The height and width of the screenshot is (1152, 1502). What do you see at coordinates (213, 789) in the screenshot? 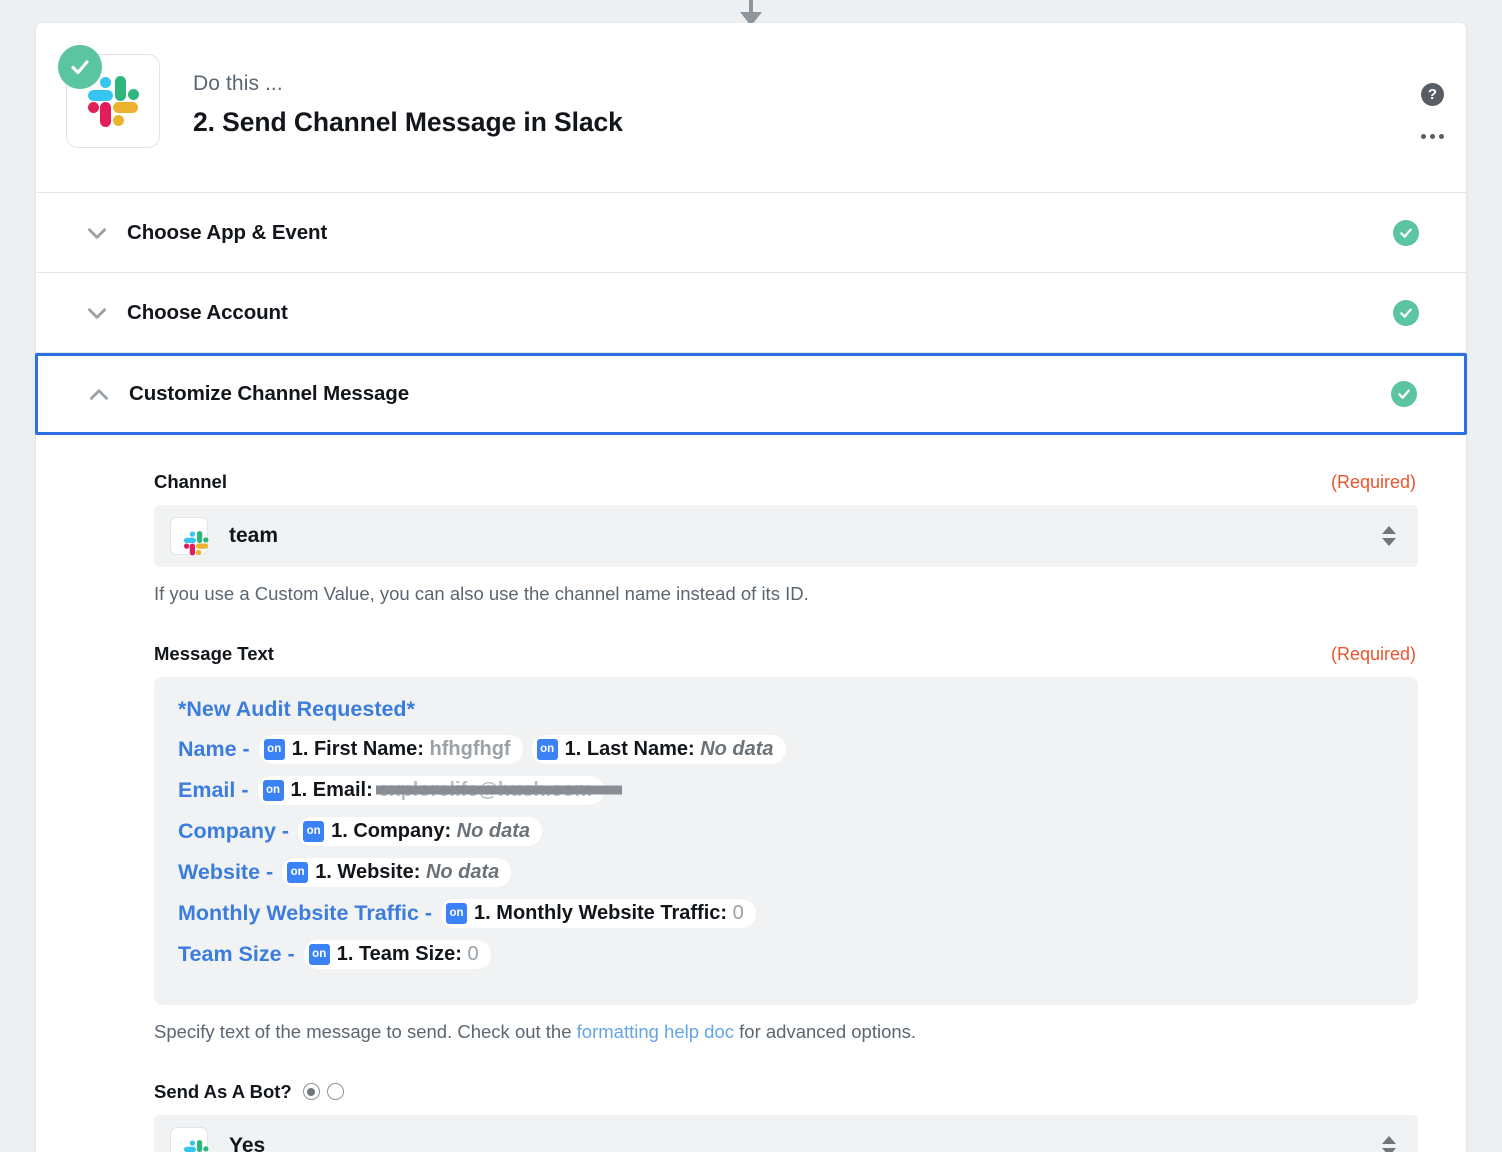
I see `message-line-label: Email -` at bounding box center [213, 789].